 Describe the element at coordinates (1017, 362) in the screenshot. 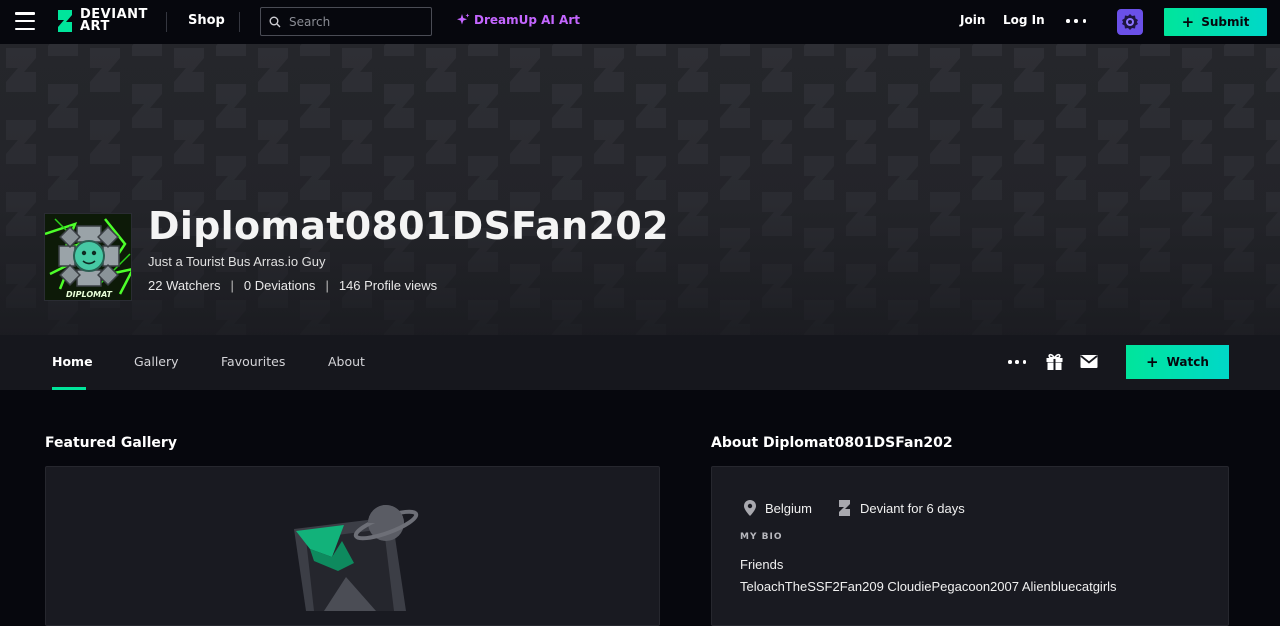

I see `profile-more-options-icon` at that location.